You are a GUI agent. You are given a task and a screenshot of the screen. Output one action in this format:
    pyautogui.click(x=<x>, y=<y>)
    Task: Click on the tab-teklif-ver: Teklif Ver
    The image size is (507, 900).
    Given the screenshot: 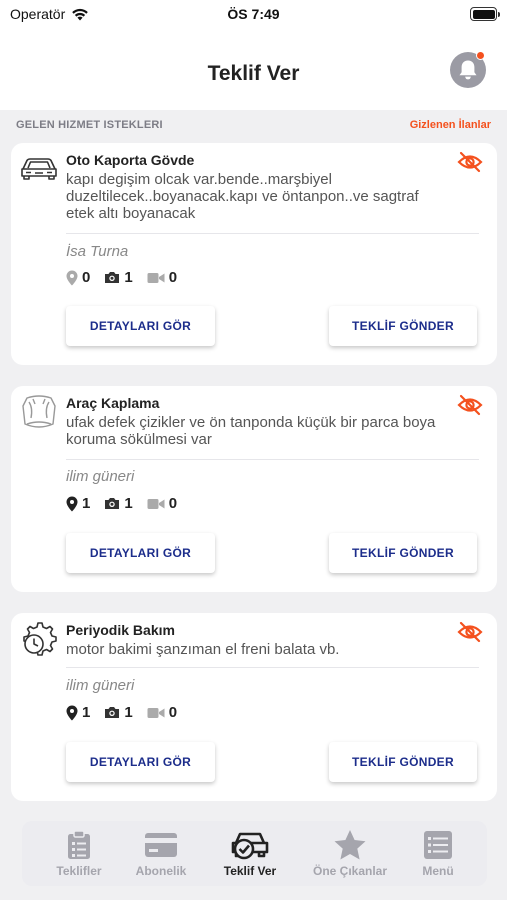 What is the action you would take?
    pyautogui.click(x=250, y=854)
    